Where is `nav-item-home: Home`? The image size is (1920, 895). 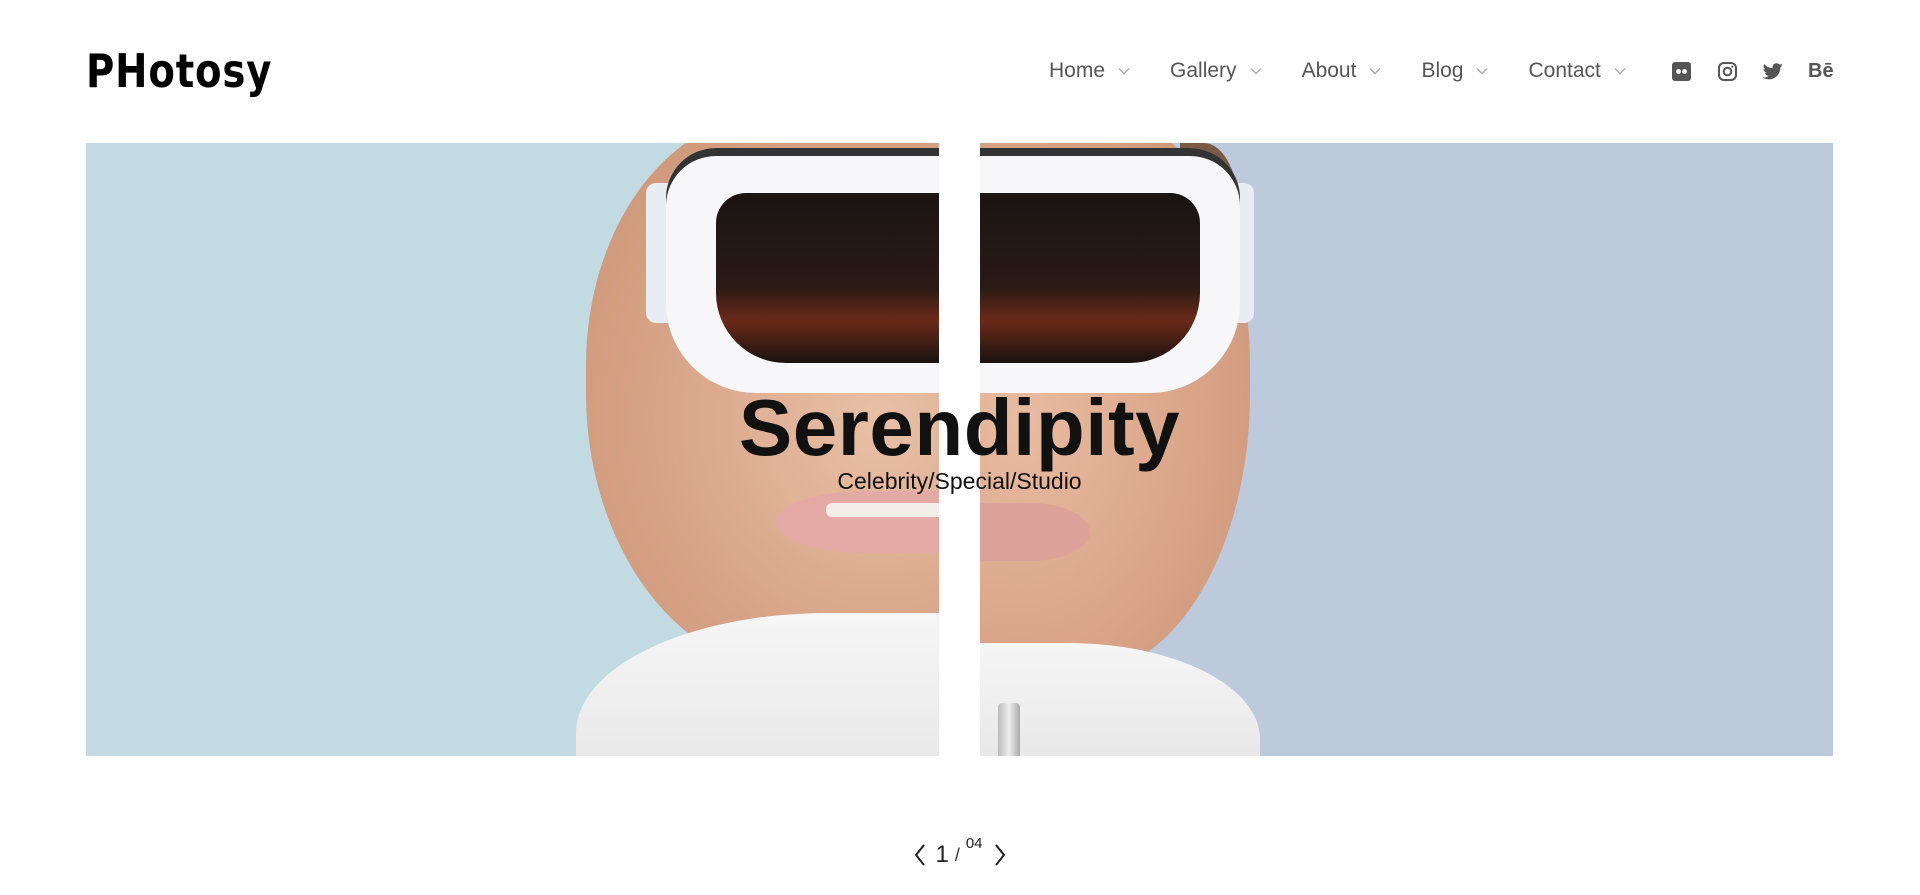 nav-item-home: Home is located at coordinates (1090, 71).